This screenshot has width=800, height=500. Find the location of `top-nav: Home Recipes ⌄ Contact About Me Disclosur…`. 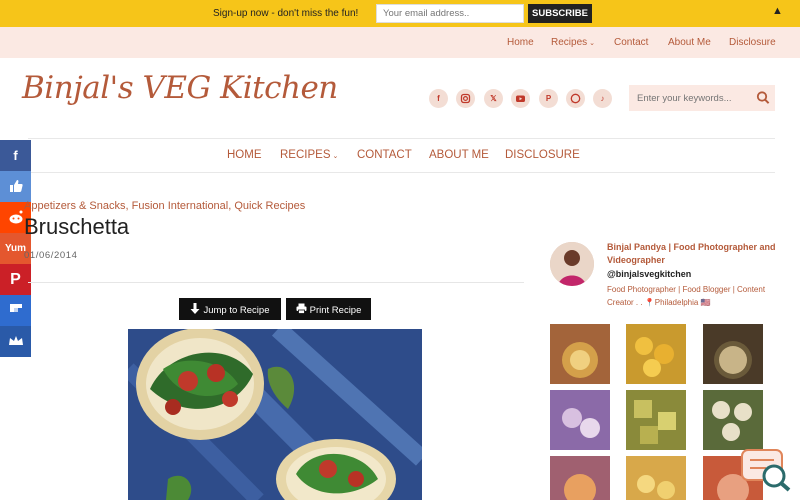

top-nav: Home Recipes ⌄ Contact About Me Disclosur… is located at coordinates (400, 42).